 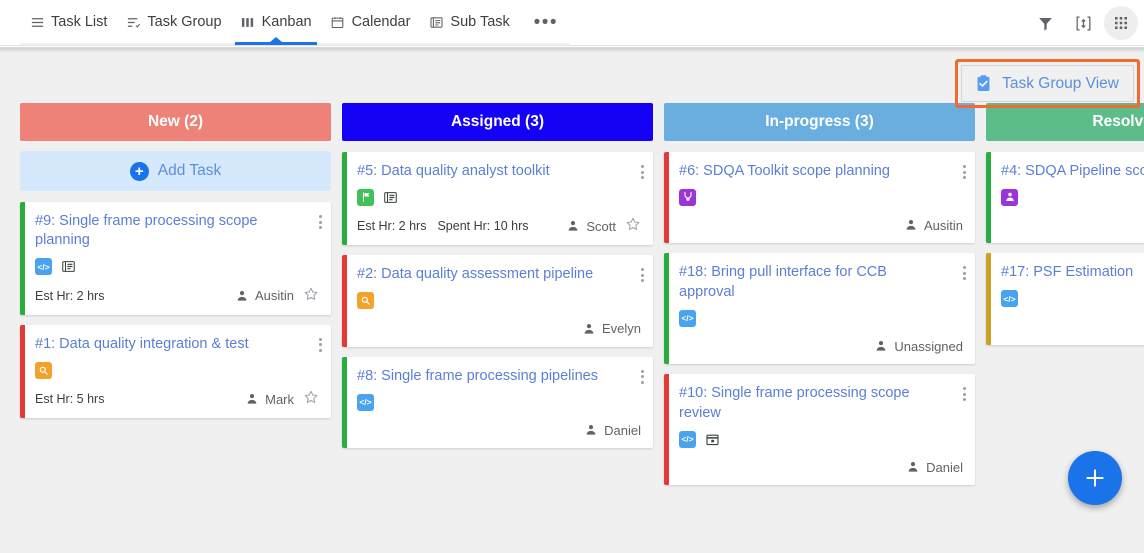 I want to click on assignee-name: Mark, so click(x=279, y=399).